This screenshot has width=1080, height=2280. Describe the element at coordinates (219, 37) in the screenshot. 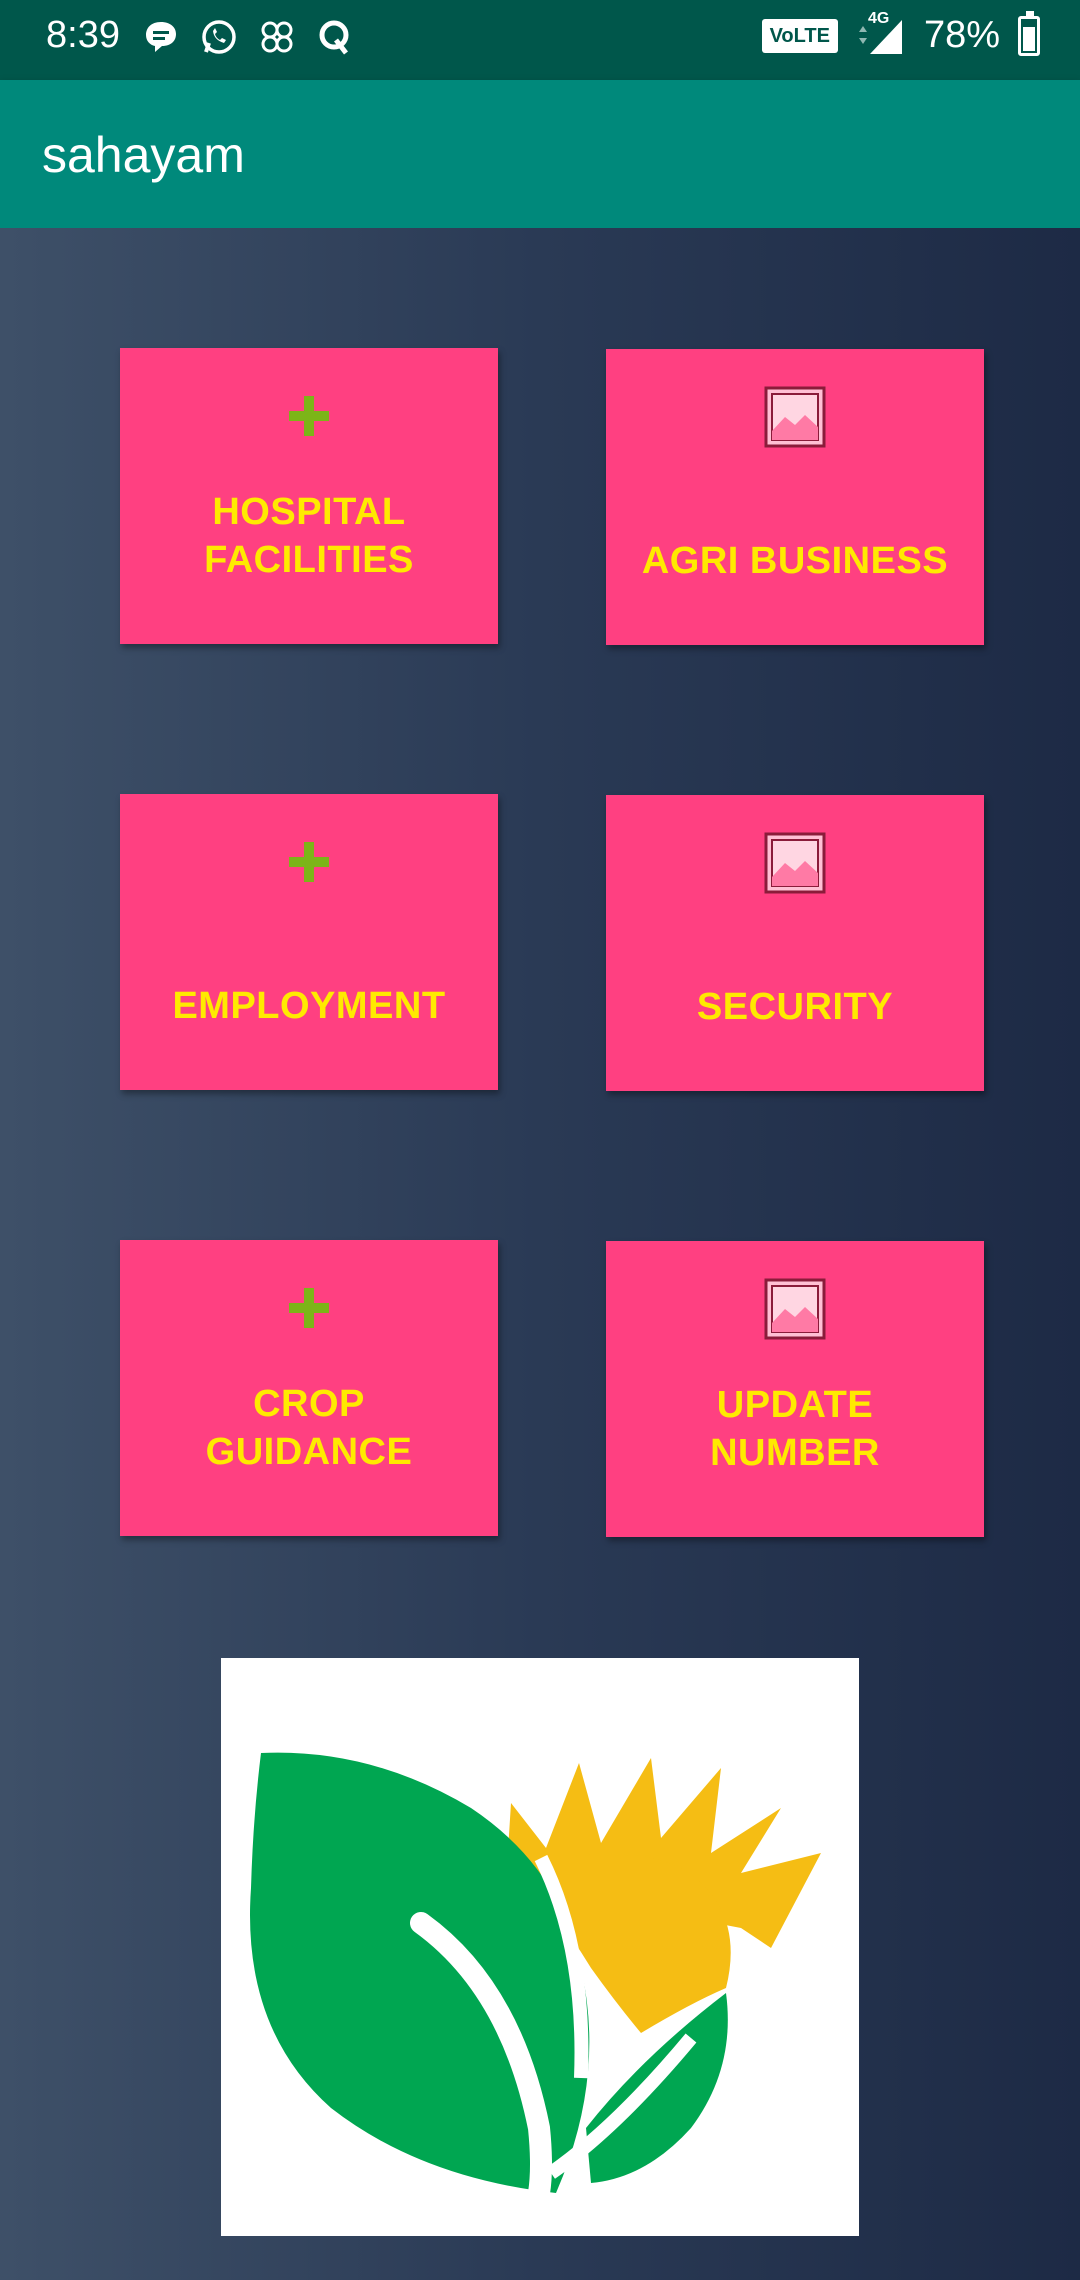

I see `whatsapp-icon` at that location.